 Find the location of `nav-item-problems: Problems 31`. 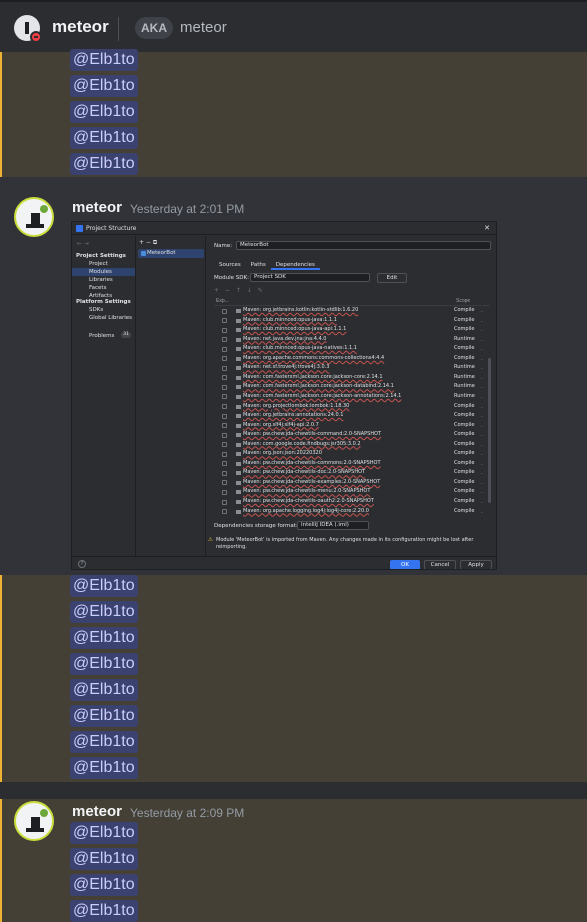

nav-item-problems: Problems 31 is located at coordinates (103, 336).